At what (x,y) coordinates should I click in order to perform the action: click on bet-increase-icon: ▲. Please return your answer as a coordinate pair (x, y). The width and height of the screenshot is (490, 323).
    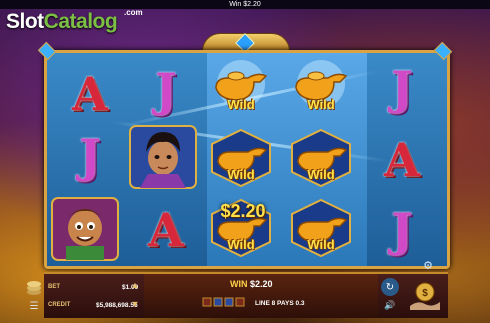
    Looking at the image, I should click on (135, 285).